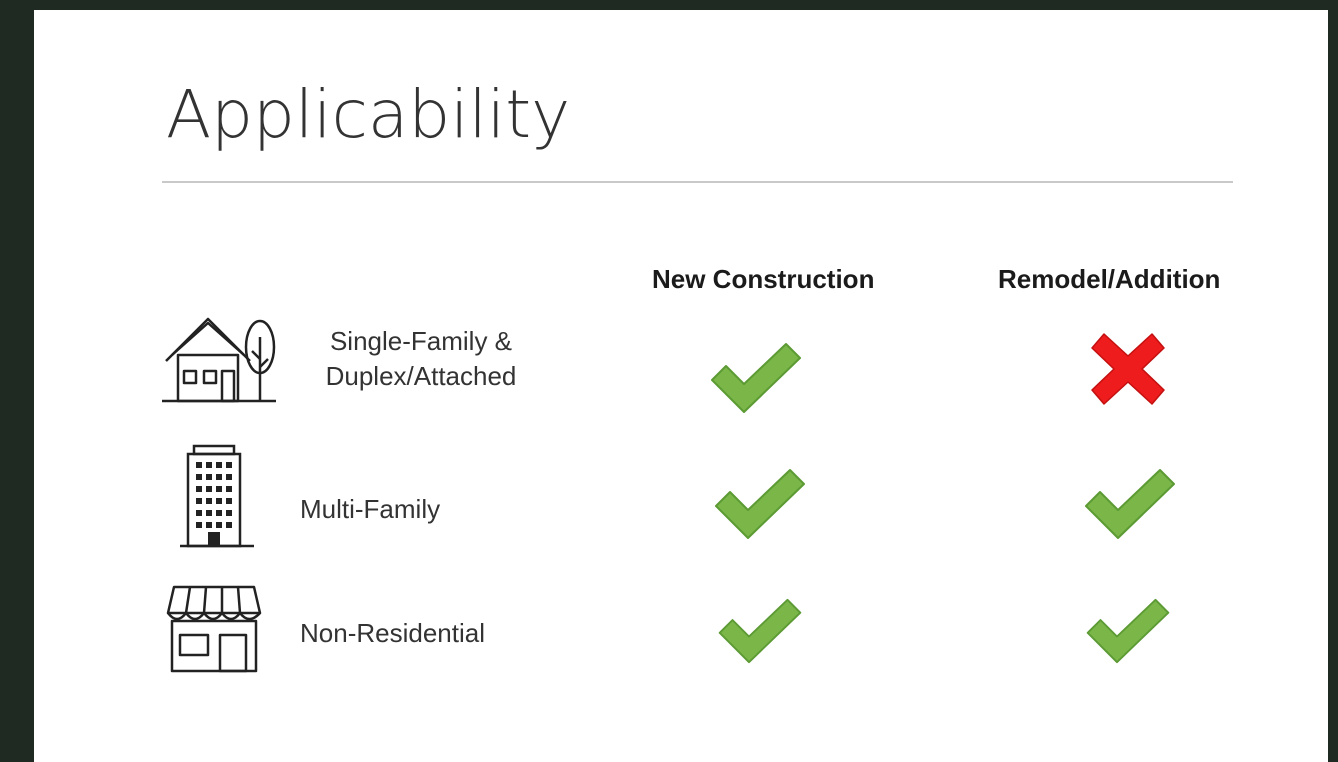  Describe the element at coordinates (1109, 279) in the screenshot. I see `column-header-remodel-addition: Remodel/Addition` at that location.